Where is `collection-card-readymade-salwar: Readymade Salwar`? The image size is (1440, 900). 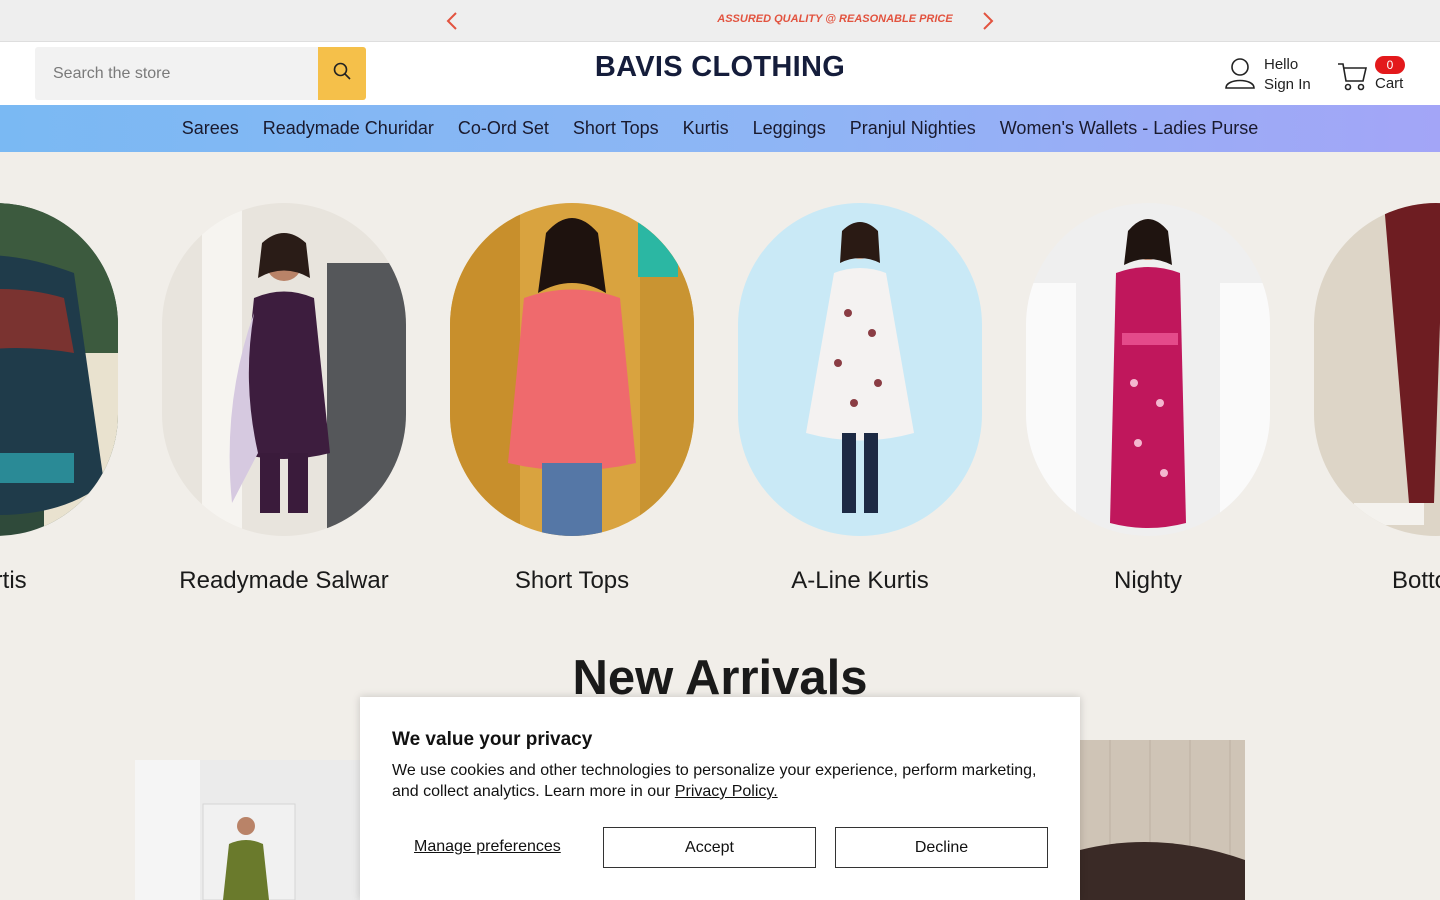
collection-card-readymade-salwar: Readymade Salwar is located at coordinates (284, 398).